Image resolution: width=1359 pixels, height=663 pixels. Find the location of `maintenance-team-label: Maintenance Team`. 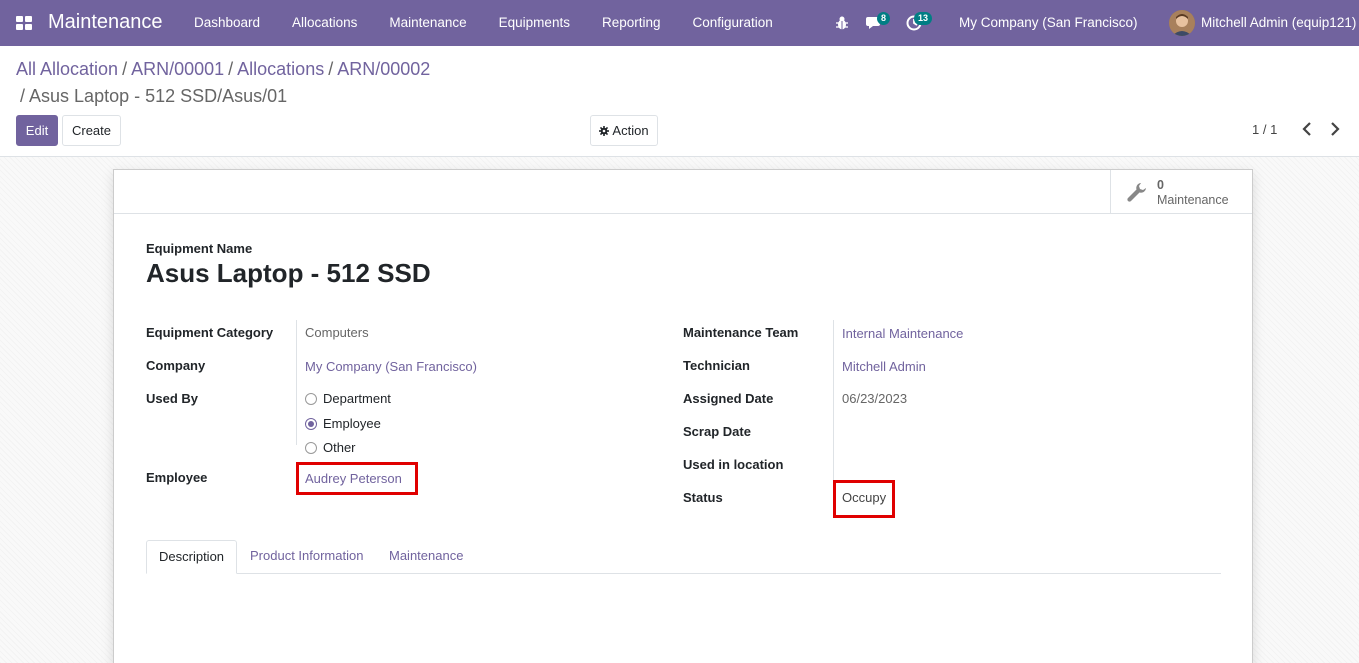

maintenance-team-label: Maintenance Team is located at coordinates (741, 332).